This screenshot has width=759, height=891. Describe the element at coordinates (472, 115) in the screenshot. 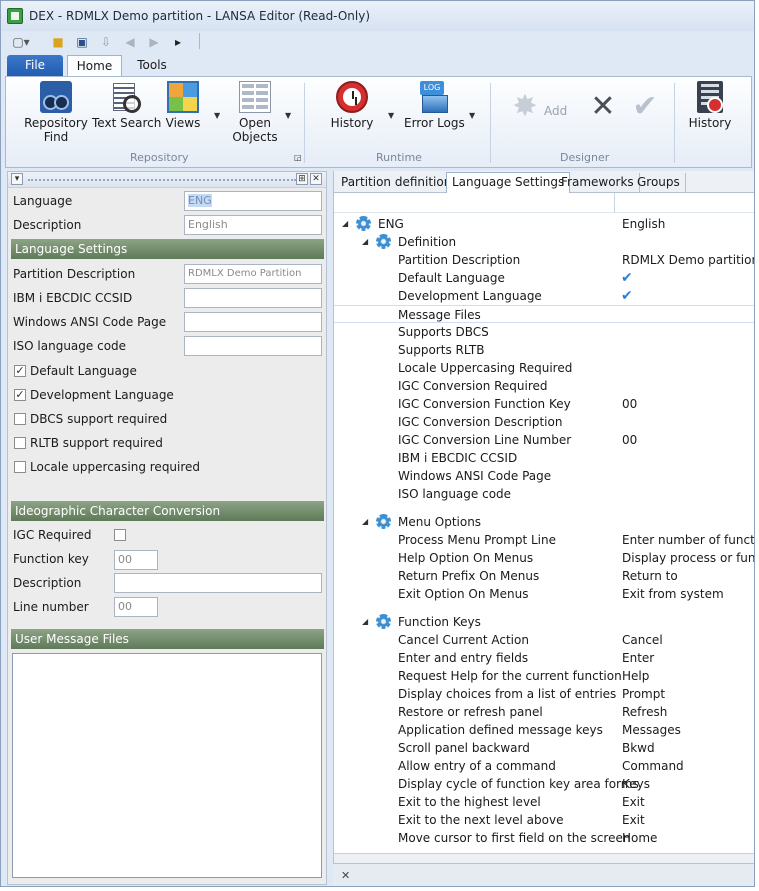

I see `error-logs-dropdown-icon: ▼` at that location.